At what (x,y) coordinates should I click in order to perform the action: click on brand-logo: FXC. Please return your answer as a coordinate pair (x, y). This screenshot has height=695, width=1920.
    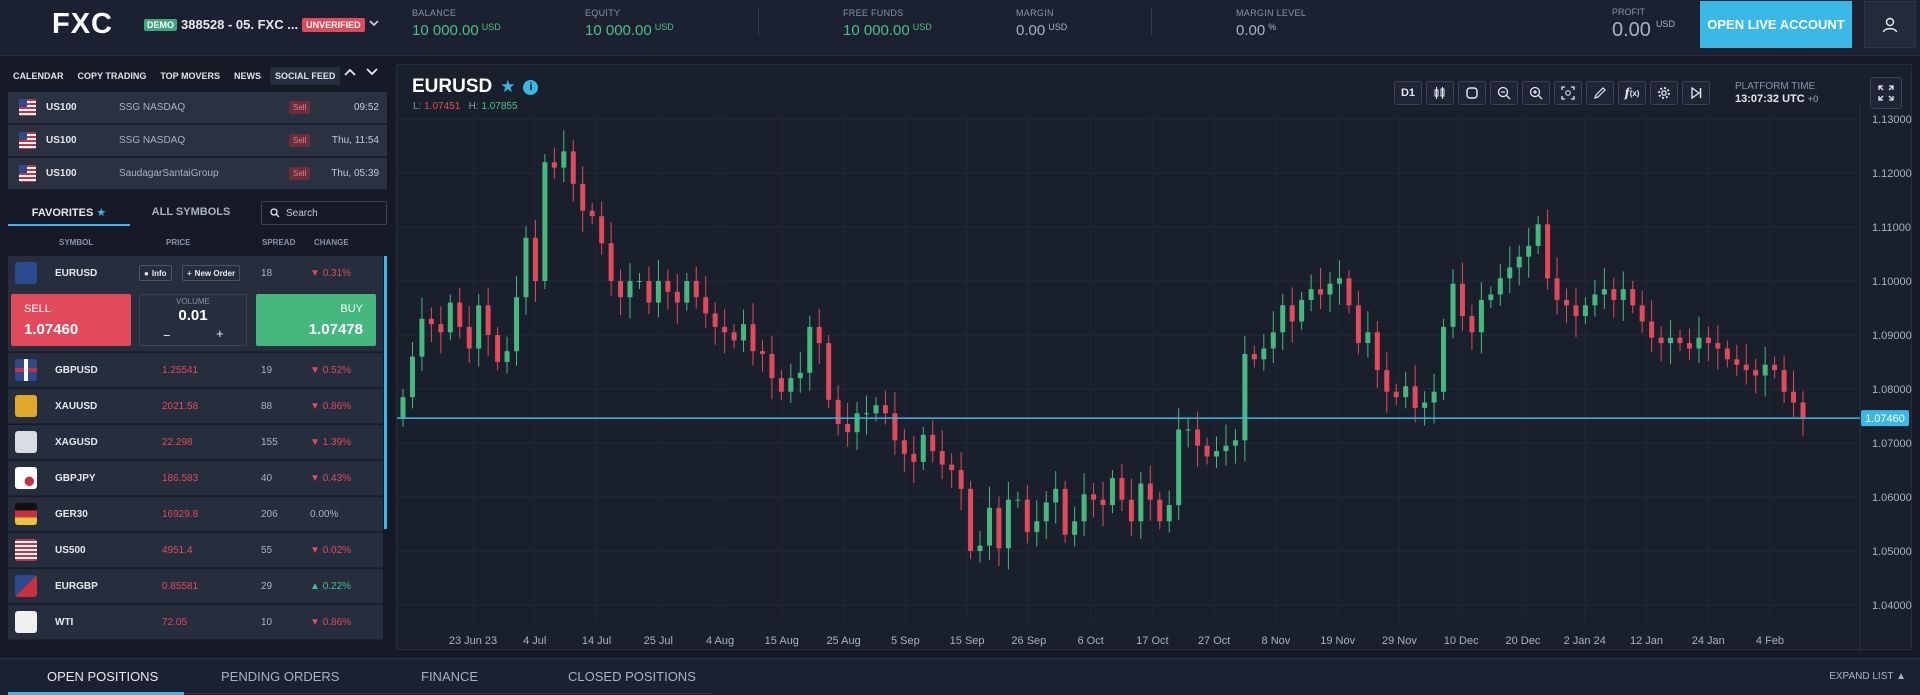
    Looking at the image, I should click on (82, 24).